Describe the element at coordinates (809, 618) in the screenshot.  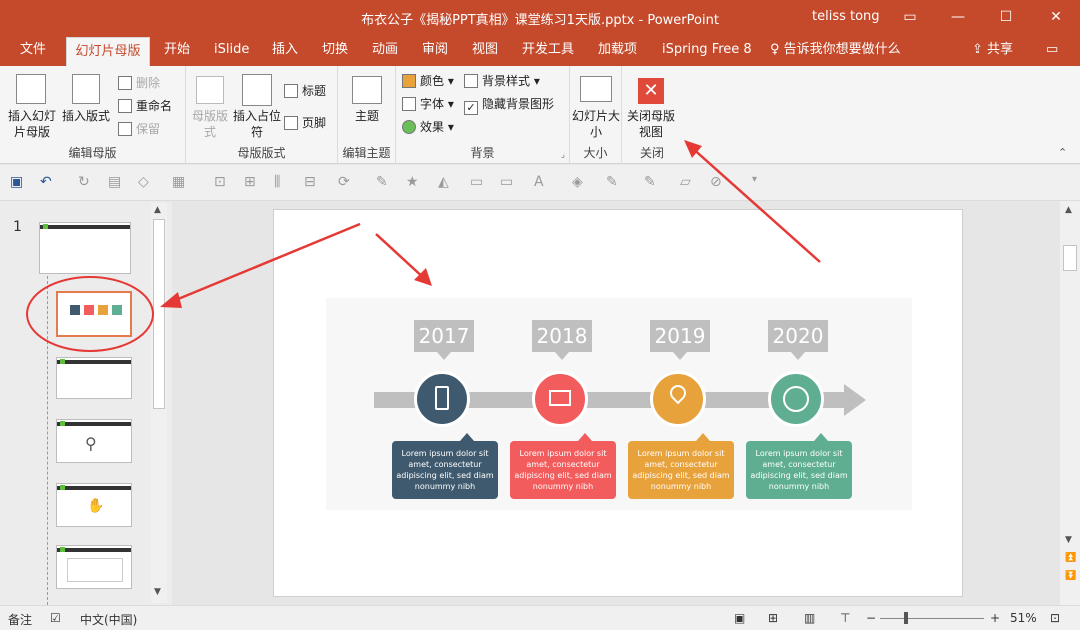
I see `reading-view-icon: ▥` at that location.